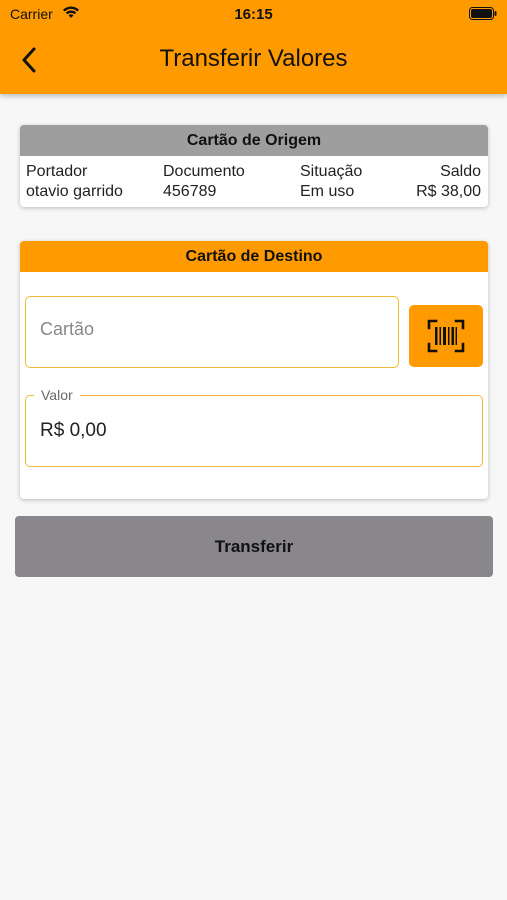 The image size is (507, 900). Describe the element at coordinates (74, 191) in the screenshot. I see `holder-value: otavio garrido` at that location.